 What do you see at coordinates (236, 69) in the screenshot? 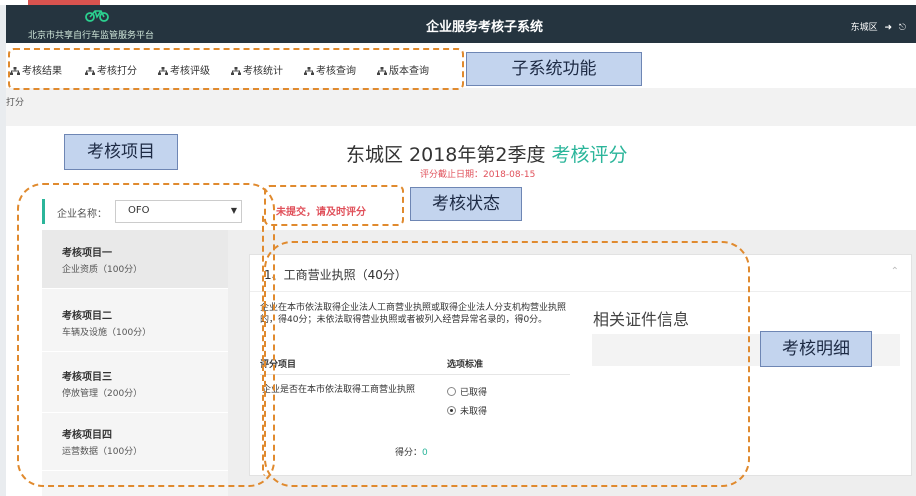
I see `annotation-outline-nav` at bounding box center [236, 69].